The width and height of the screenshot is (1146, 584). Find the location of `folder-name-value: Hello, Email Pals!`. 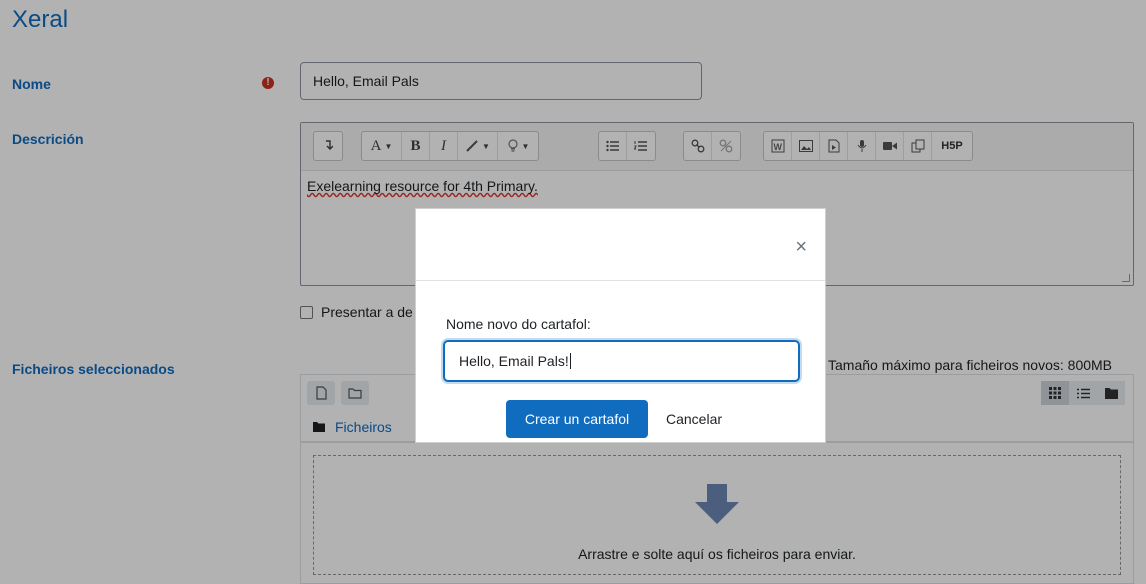

folder-name-value: Hello, Email Pals! is located at coordinates (514, 361).